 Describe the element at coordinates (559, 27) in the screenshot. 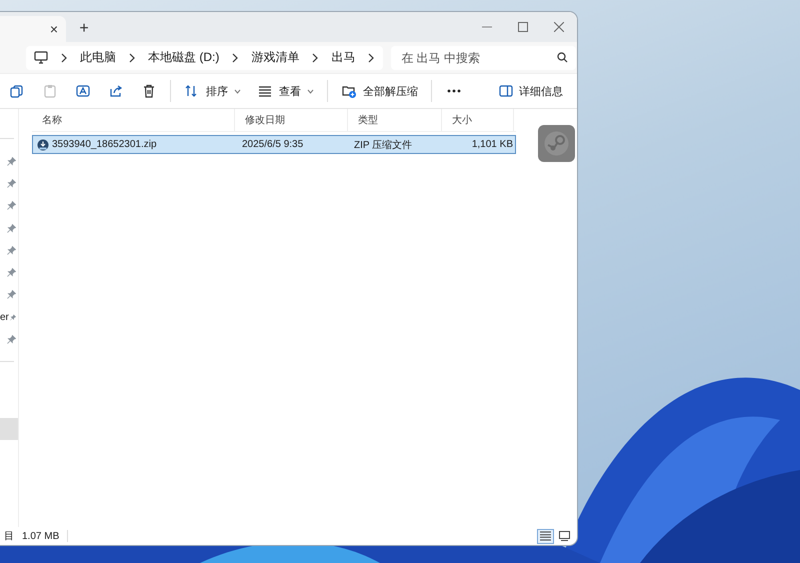

I see `close-icon` at that location.